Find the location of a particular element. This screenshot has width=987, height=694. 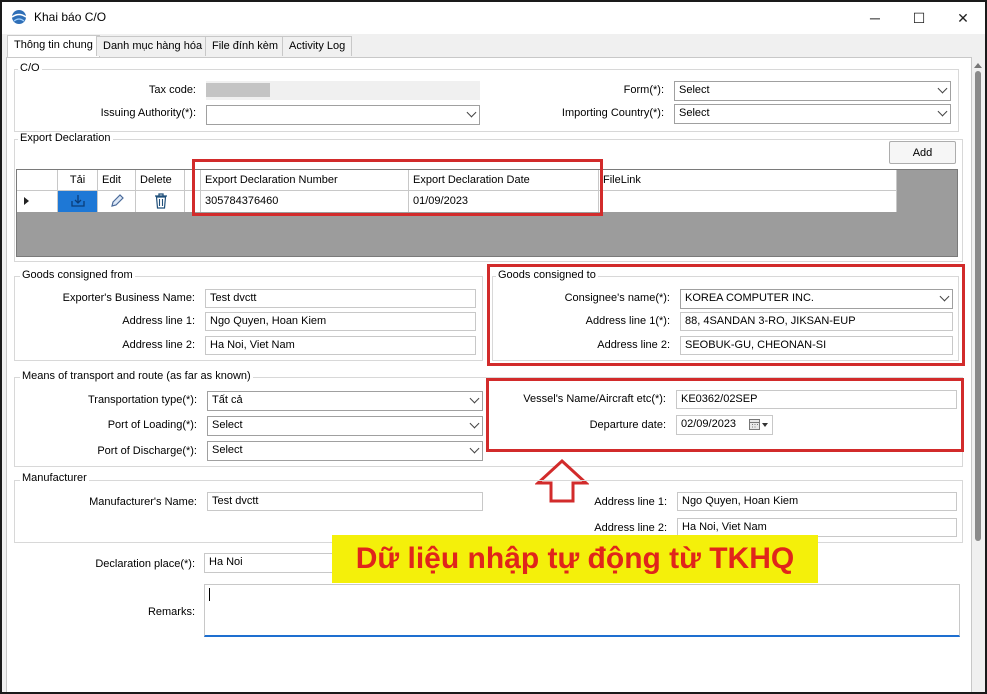

scroll-up-icon is located at coordinates (978, 65).